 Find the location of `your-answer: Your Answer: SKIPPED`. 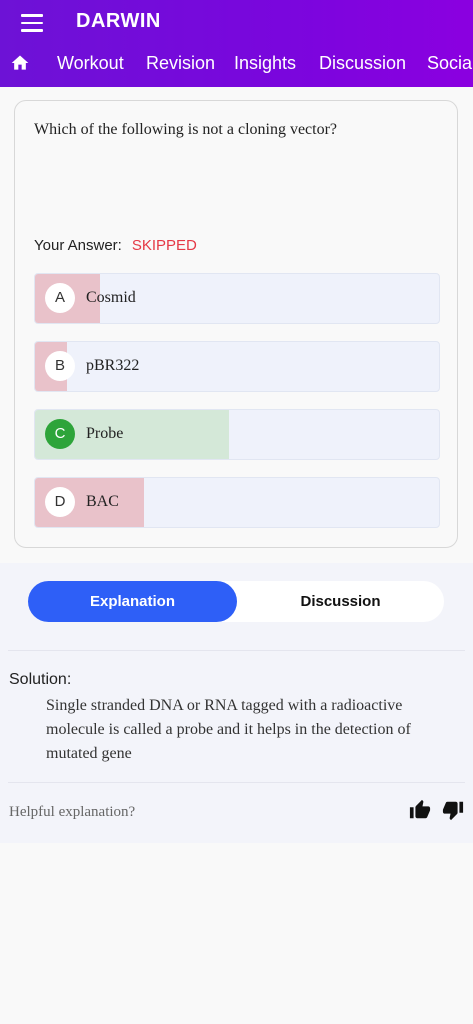

your-answer: Your Answer: SKIPPED is located at coordinates (115, 245).